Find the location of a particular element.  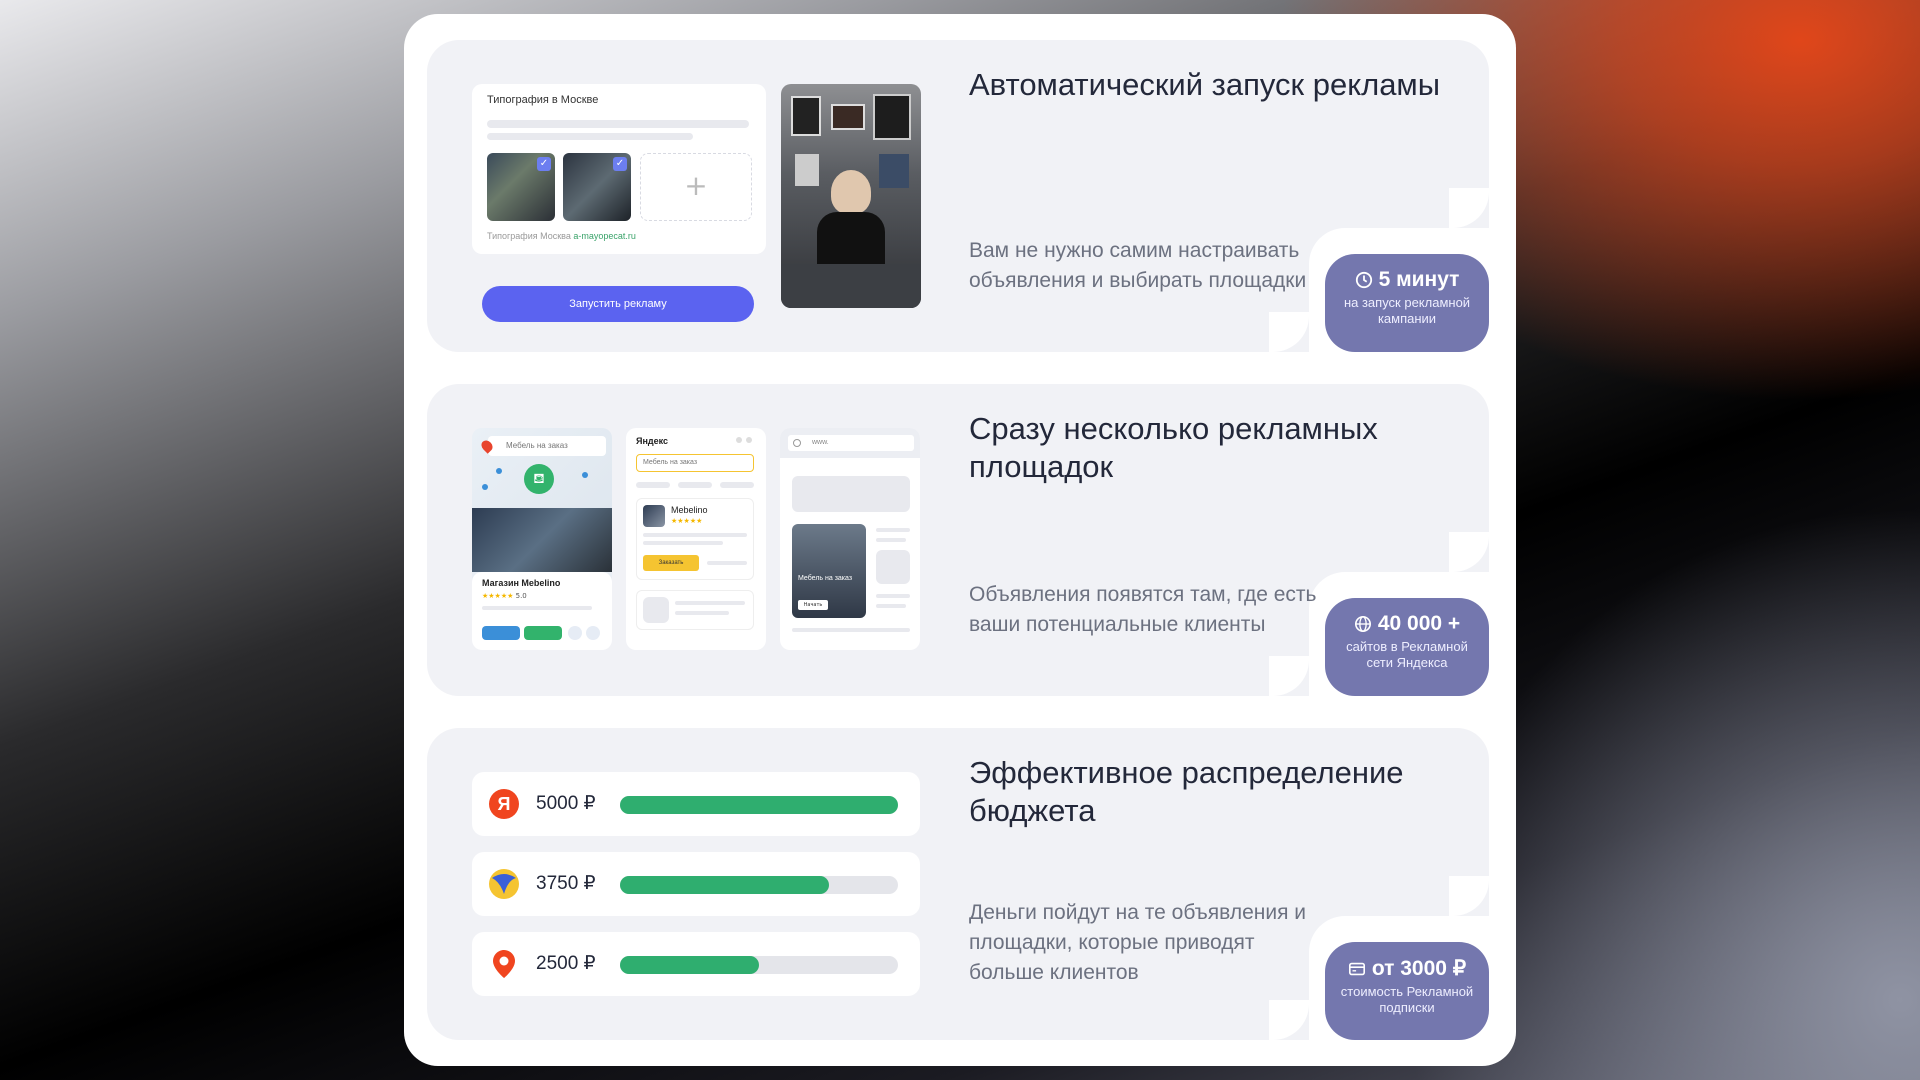

share-icon is located at coordinates (593, 633).